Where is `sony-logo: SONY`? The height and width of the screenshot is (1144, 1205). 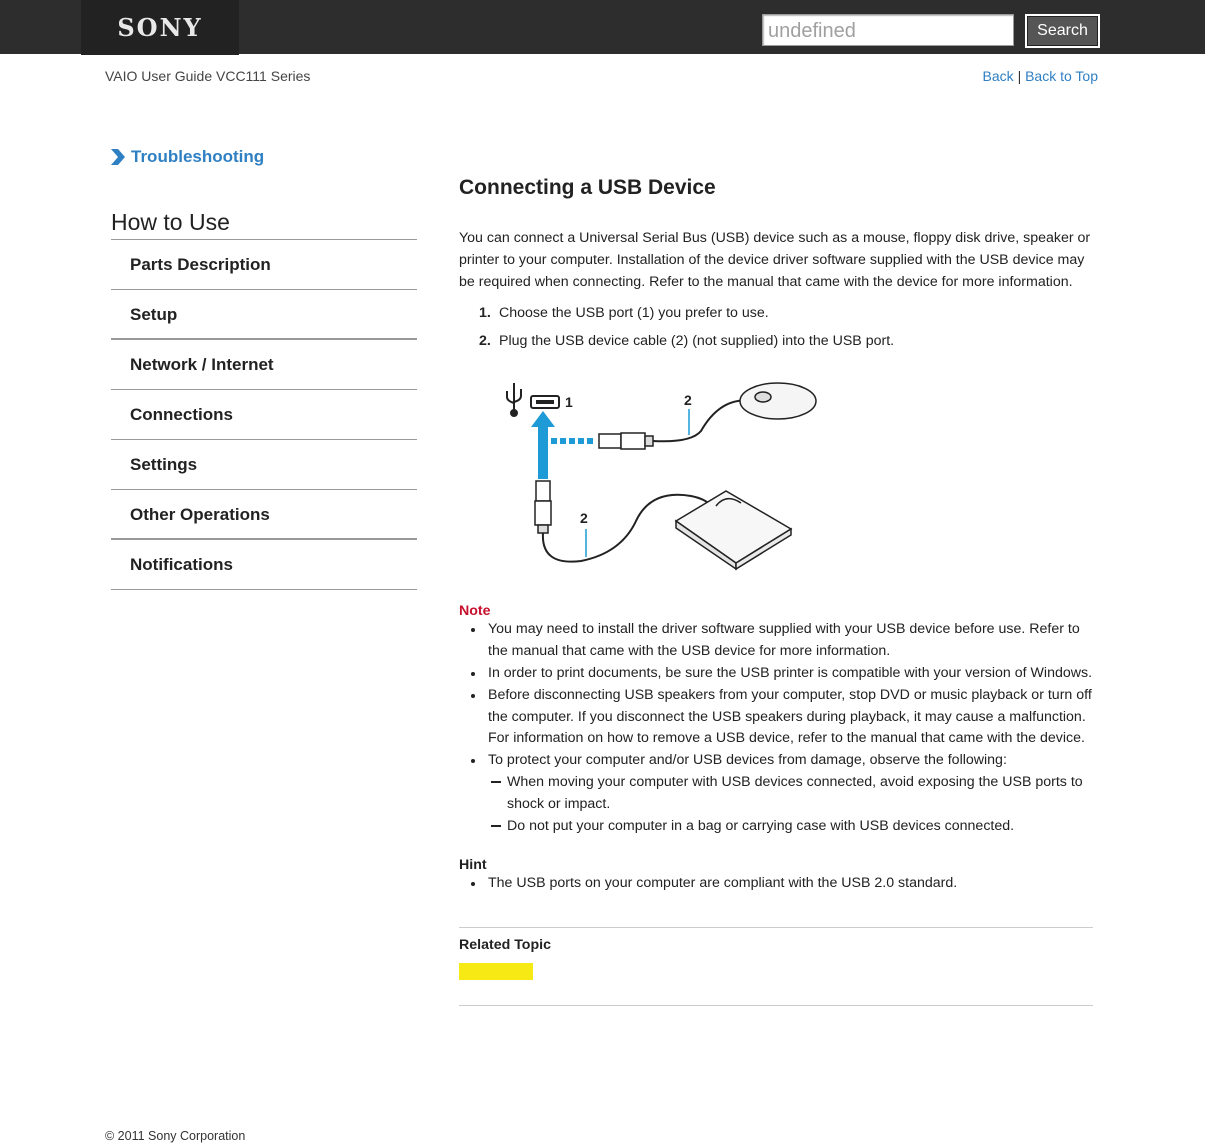 sony-logo: SONY is located at coordinates (160, 27).